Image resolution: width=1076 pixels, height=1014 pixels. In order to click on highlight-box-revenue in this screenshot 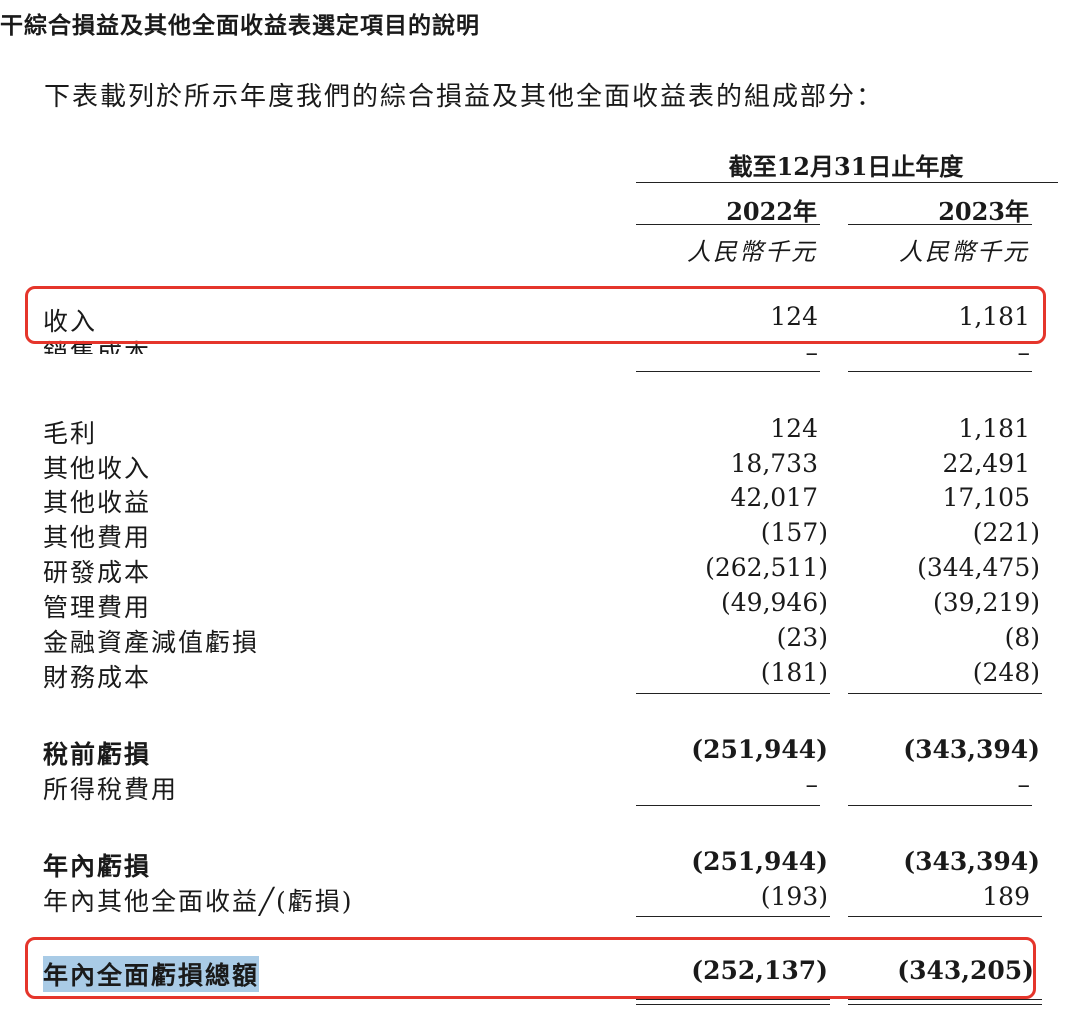, I will do `click(535, 315)`.